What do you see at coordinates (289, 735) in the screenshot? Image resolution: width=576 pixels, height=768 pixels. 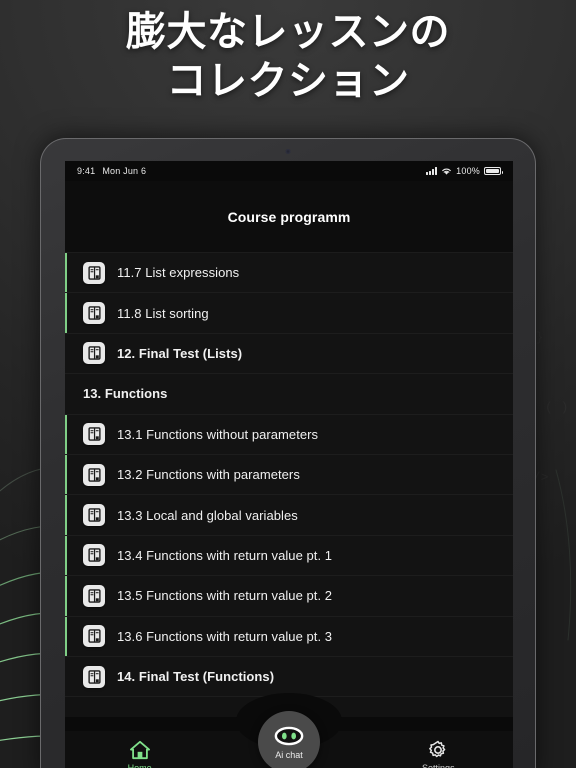 I see `robot-eye-icon` at bounding box center [289, 735].